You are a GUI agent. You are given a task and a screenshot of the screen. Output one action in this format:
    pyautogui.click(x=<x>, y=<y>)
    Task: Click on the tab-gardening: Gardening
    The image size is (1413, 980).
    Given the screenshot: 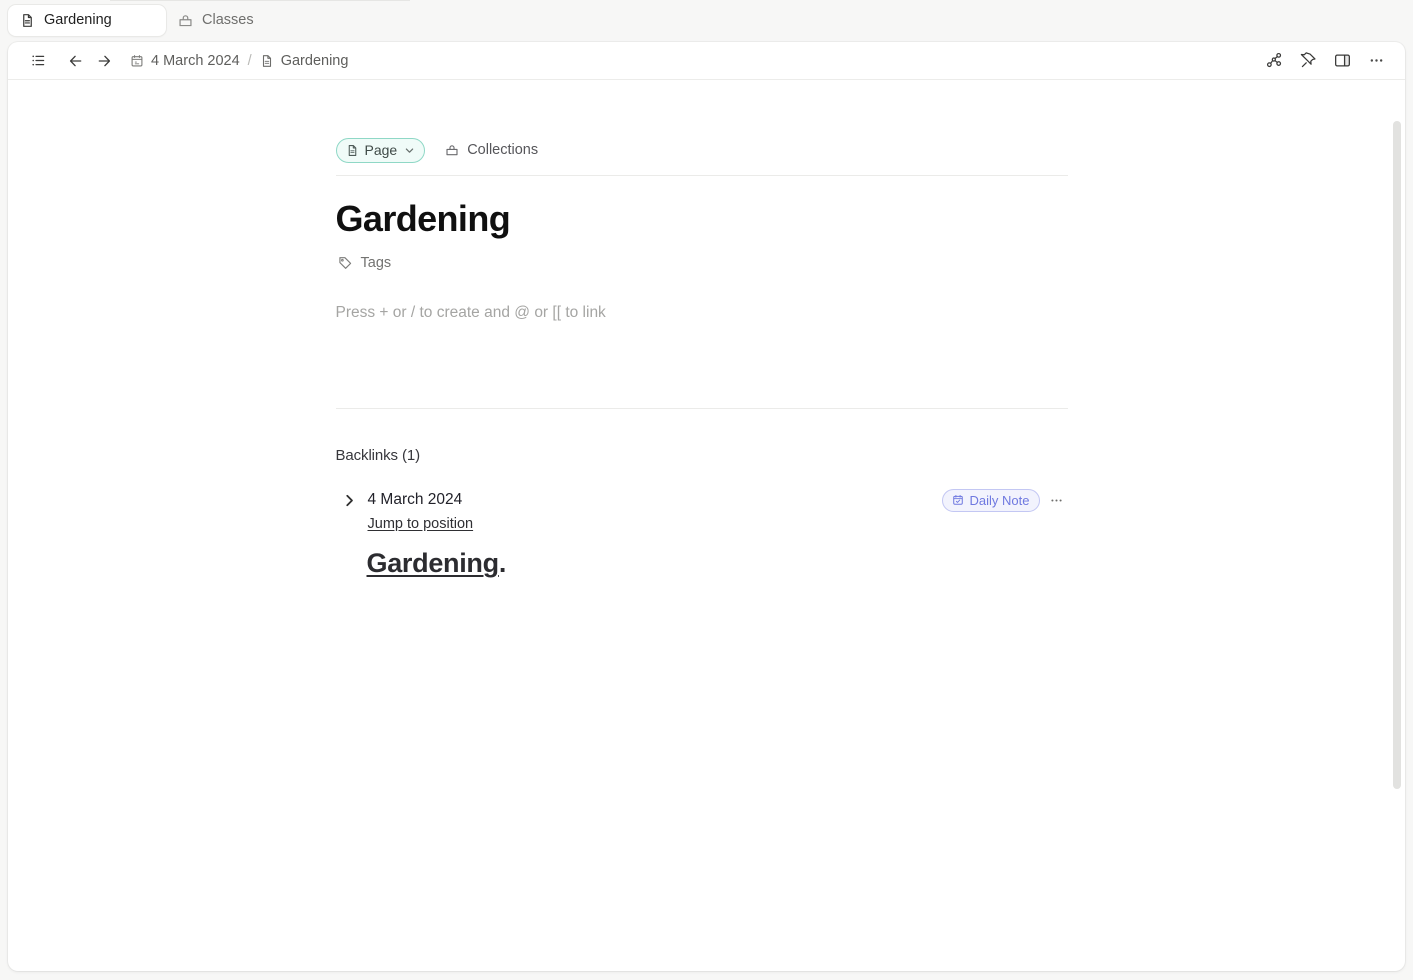 What is the action you would take?
    pyautogui.click(x=87, y=20)
    